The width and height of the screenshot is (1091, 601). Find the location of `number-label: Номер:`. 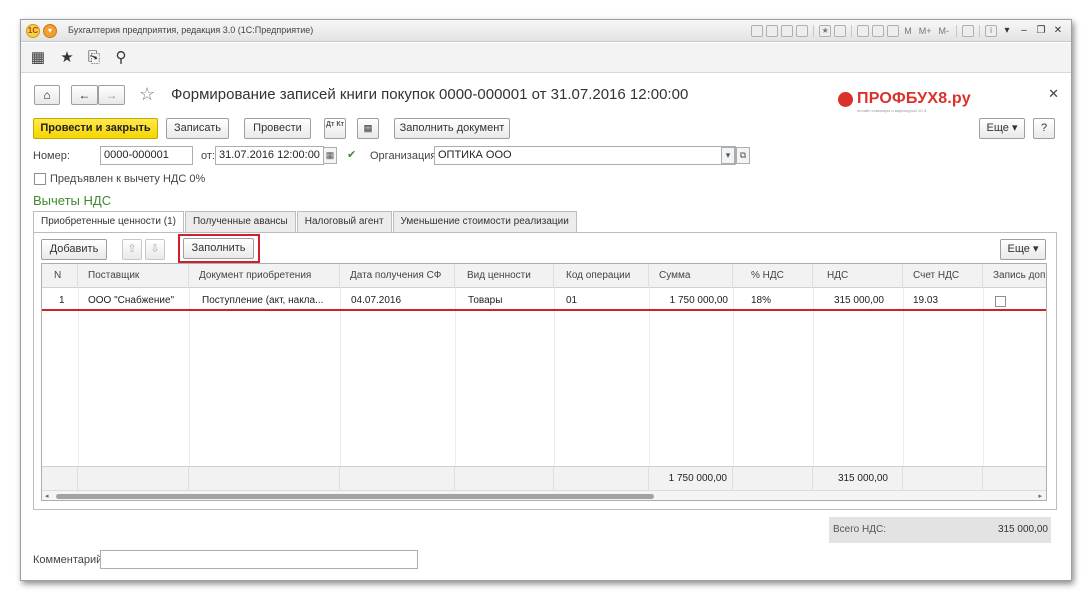

number-label: Номер: is located at coordinates (51, 156).